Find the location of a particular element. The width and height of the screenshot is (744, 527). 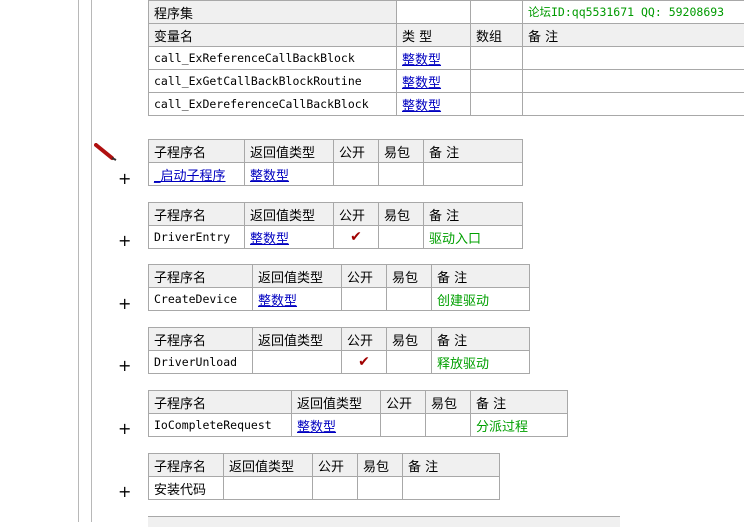

subroutine-row: DriverUnload ✔ 释放驱动 is located at coordinates (339, 362).